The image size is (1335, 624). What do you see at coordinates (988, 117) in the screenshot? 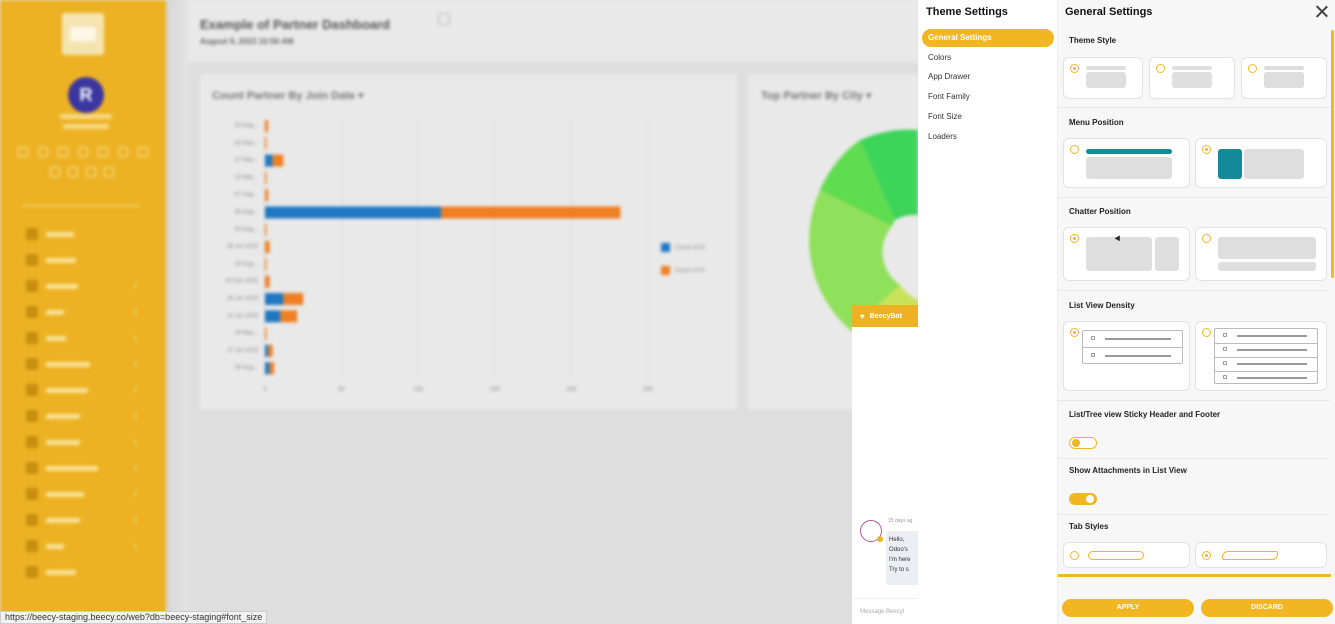
I see `nav-font-size: Font Size` at bounding box center [988, 117].